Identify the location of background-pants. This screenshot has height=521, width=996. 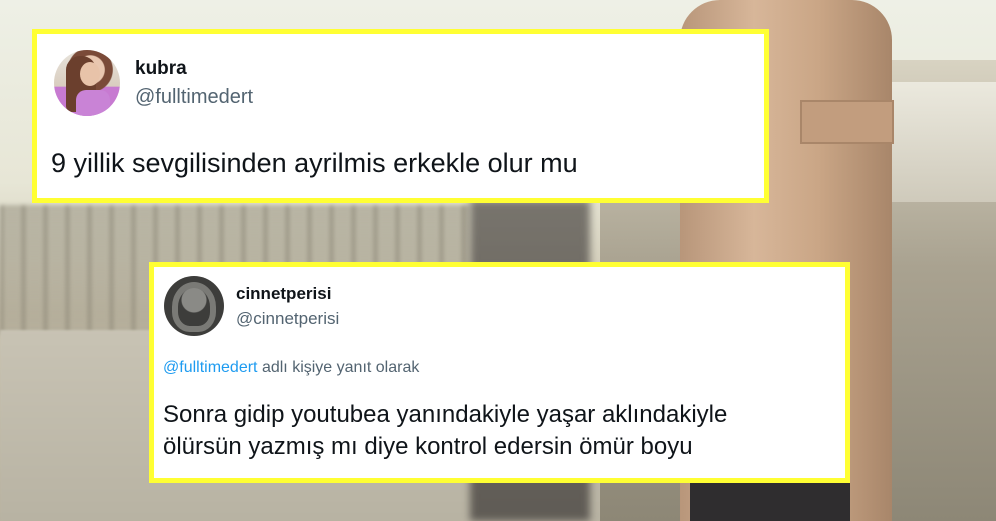
(770, 500).